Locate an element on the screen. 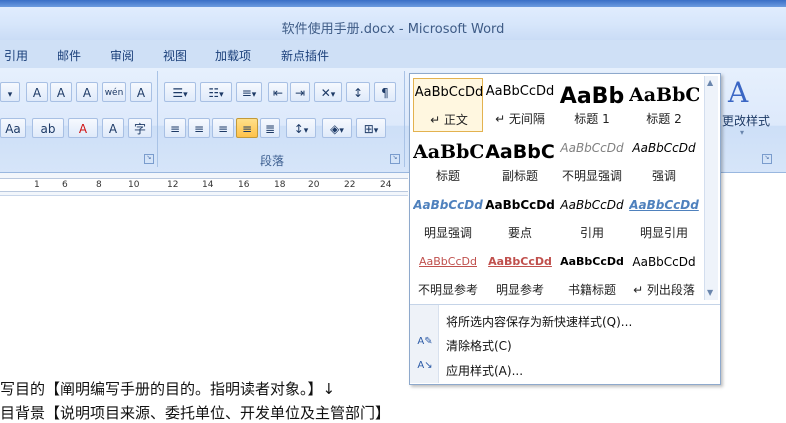 The height and width of the screenshot is (423, 786). bullets-button: ☰▾ is located at coordinates (180, 92).